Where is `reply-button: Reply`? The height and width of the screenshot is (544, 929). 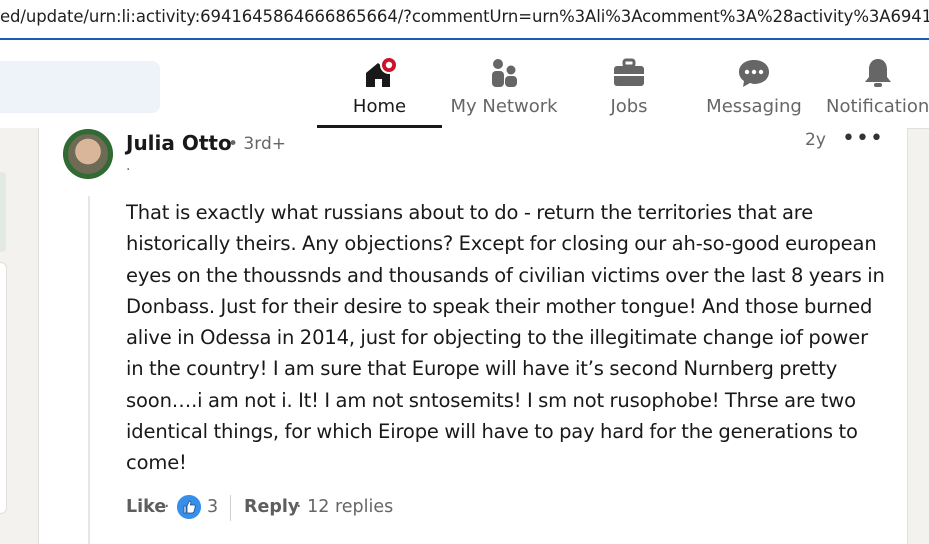 reply-button: Reply is located at coordinates (271, 507).